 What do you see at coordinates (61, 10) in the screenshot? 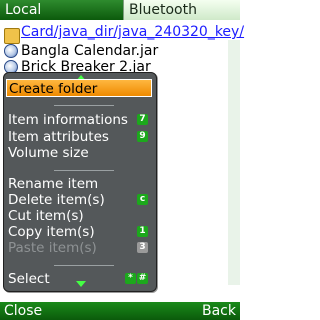
I see `tab-local: Local` at bounding box center [61, 10].